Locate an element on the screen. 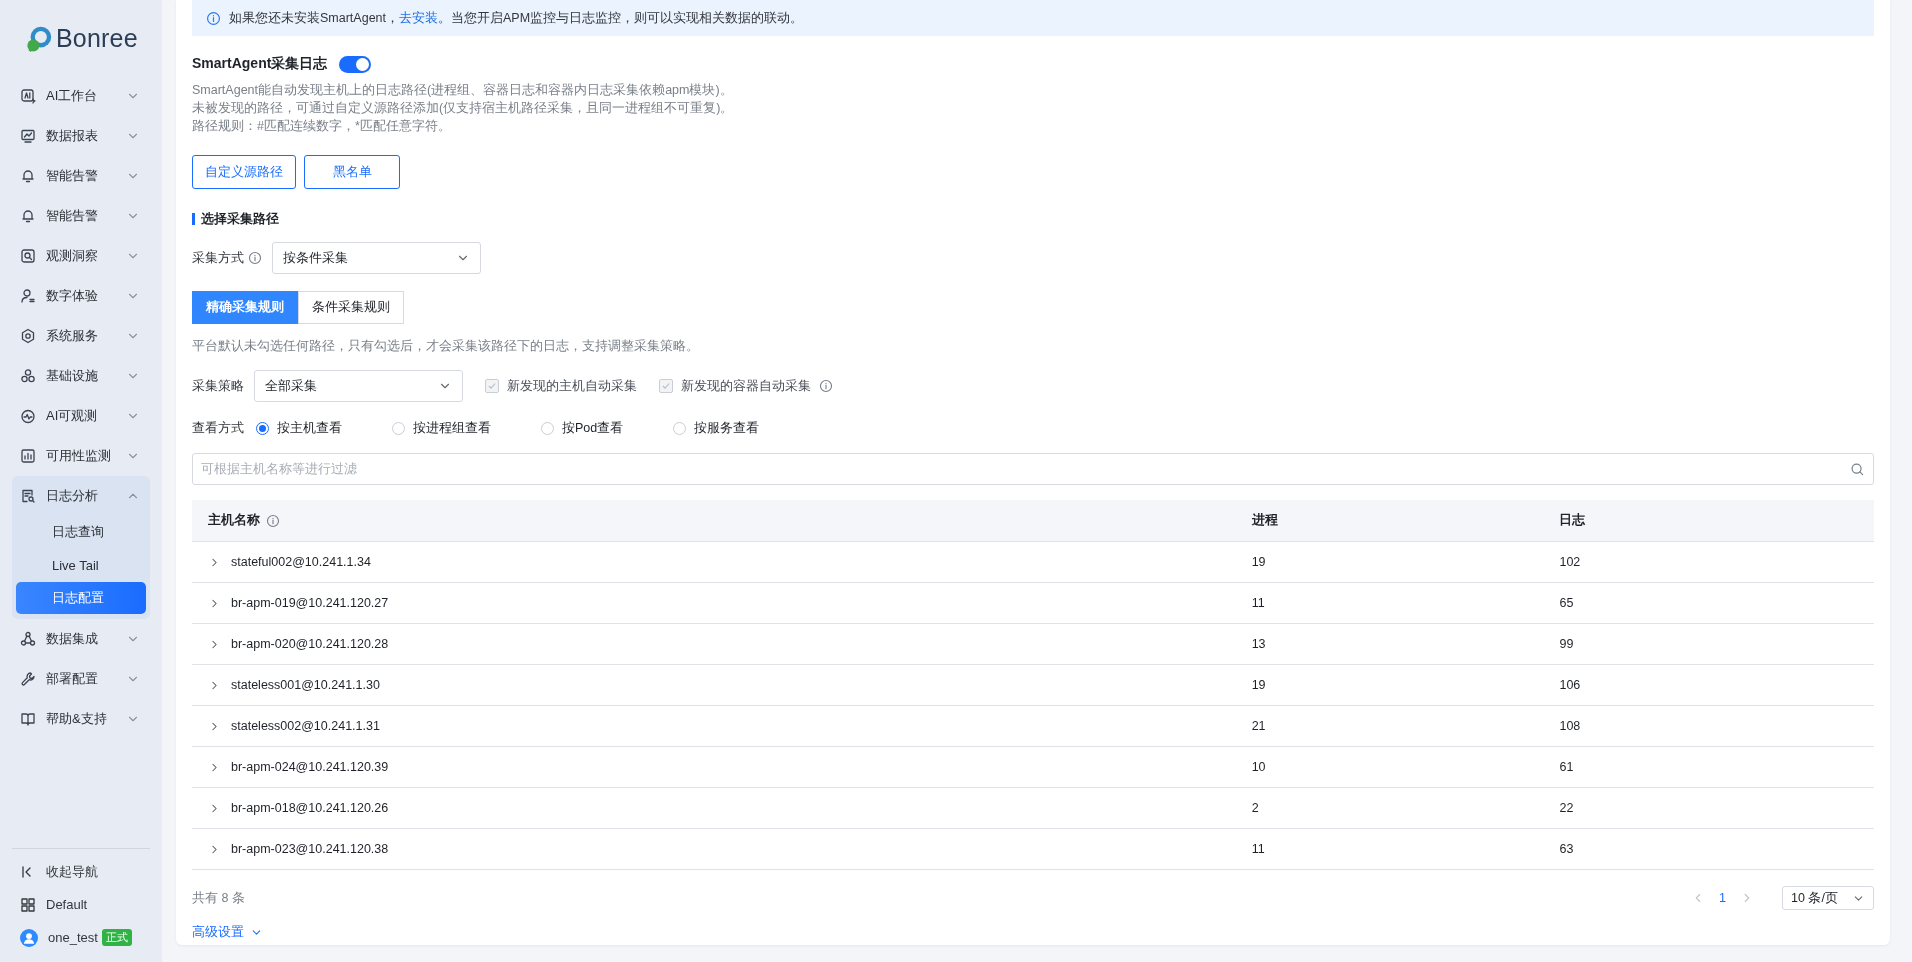  nav-subitem: 日志查询 is located at coordinates (81, 532).